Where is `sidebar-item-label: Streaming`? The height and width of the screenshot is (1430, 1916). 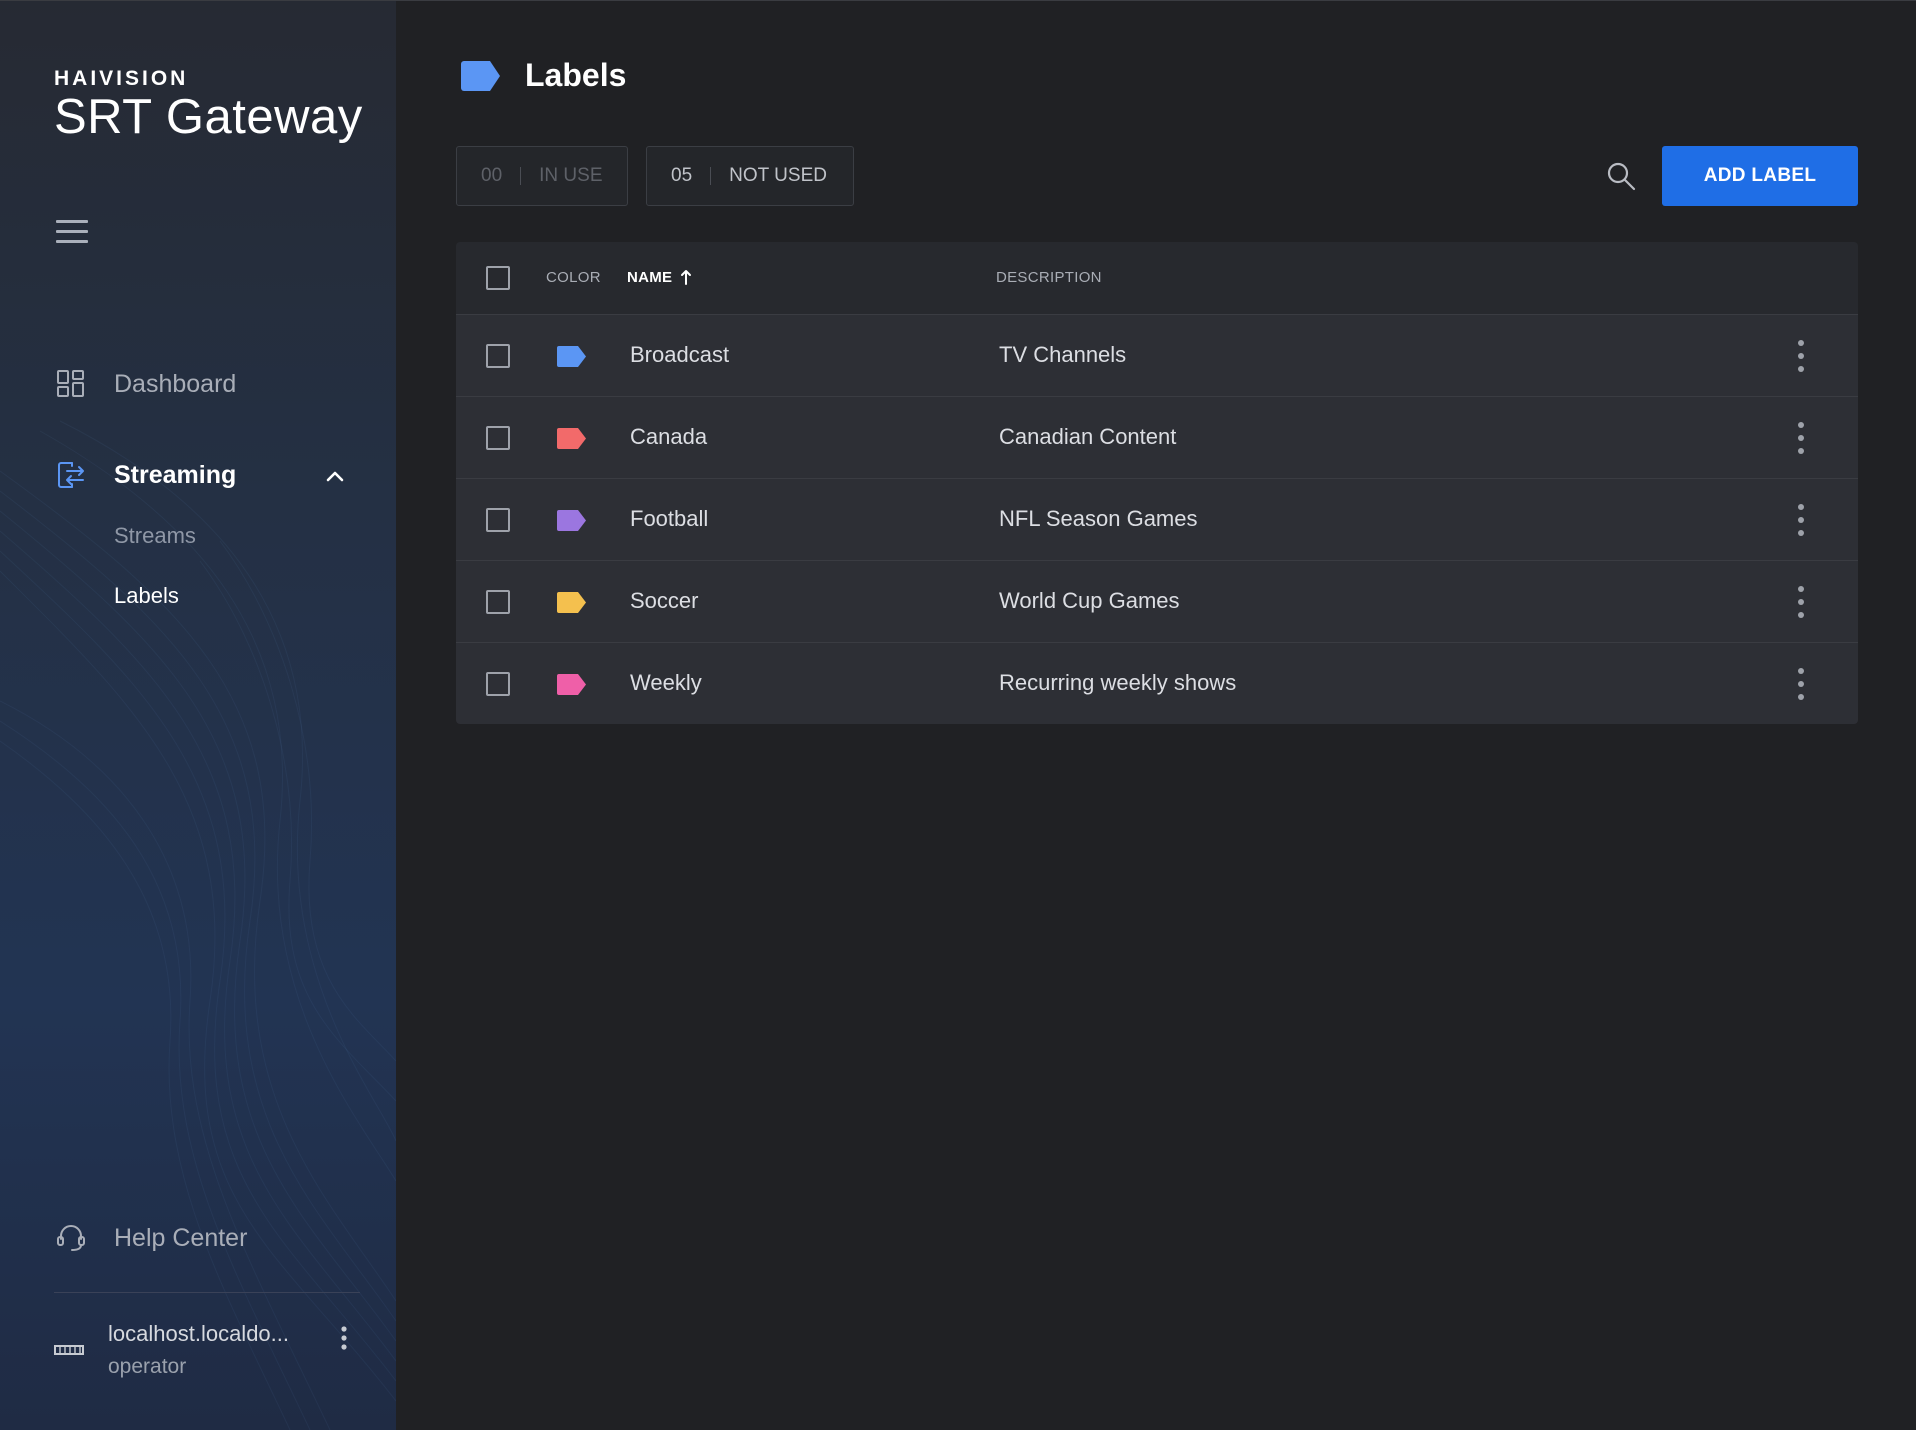
sidebar-item-label: Streaming is located at coordinates (175, 474).